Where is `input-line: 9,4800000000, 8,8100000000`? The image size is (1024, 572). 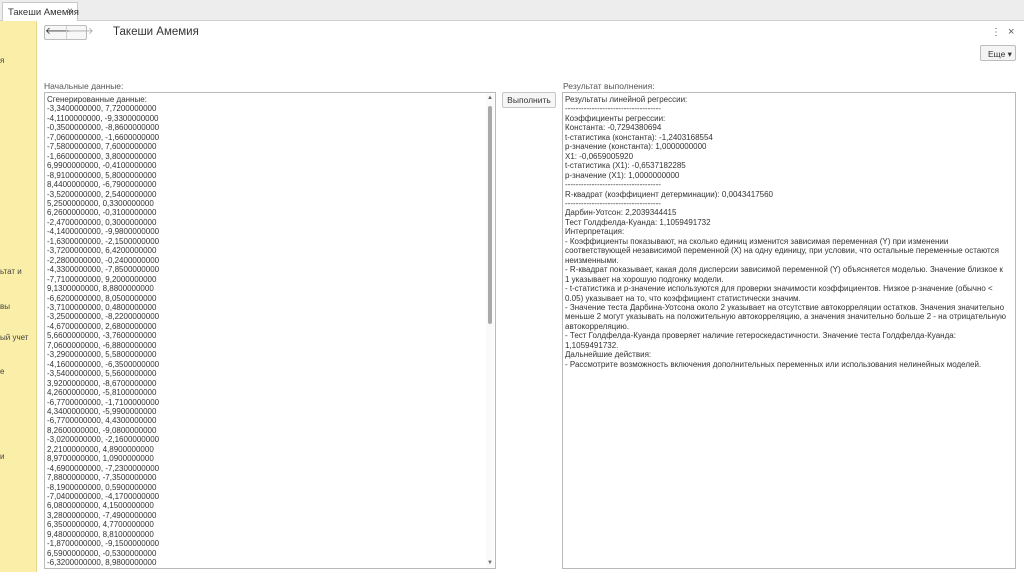 input-line: 9,4800000000, 8,8100000000 is located at coordinates (100, 534).